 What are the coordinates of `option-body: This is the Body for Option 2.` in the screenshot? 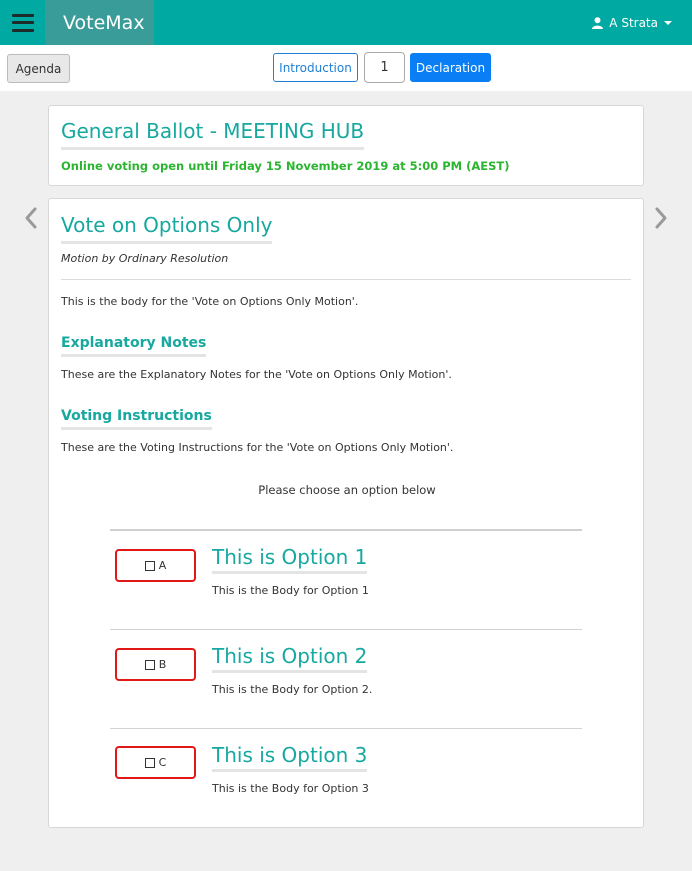 It's located at (292, 689).